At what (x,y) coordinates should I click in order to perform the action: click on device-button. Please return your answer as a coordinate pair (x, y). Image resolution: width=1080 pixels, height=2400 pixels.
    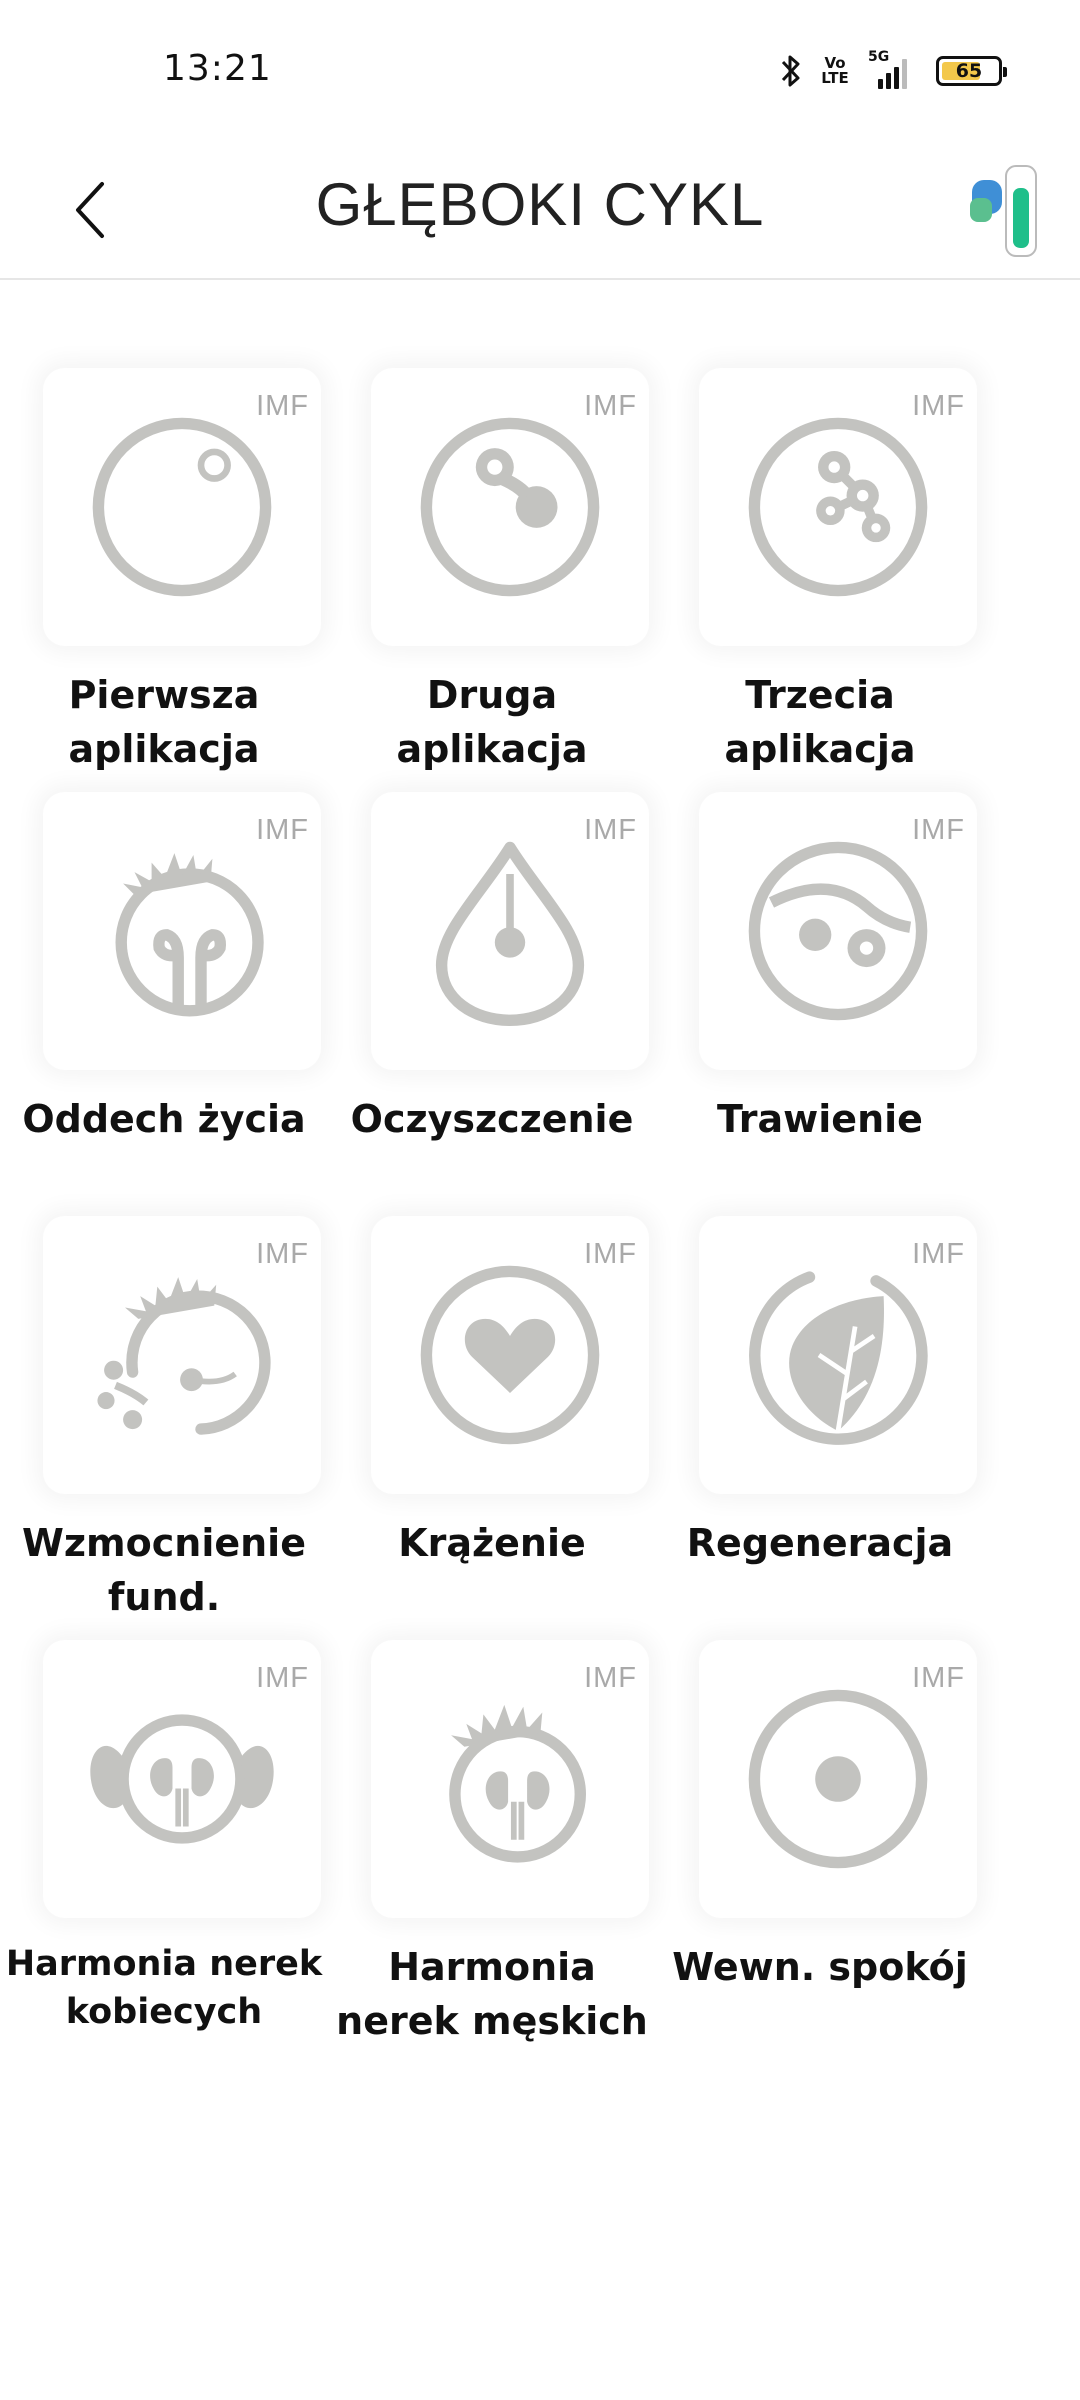
    Looking at the image, I should click on (1004, 213).